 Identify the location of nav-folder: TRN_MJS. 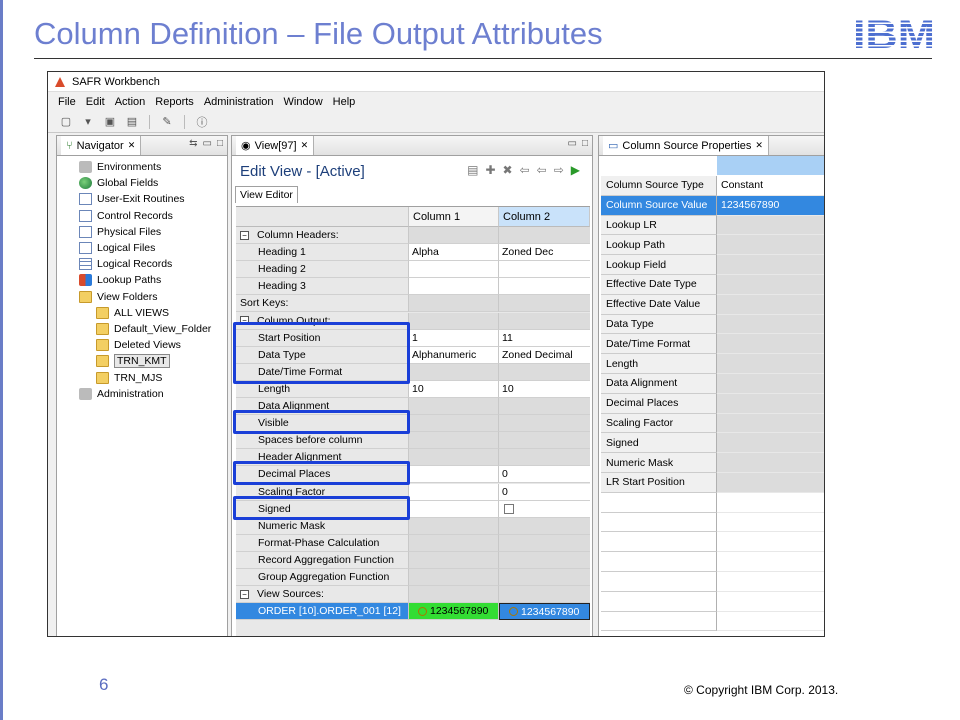
(153, 377).